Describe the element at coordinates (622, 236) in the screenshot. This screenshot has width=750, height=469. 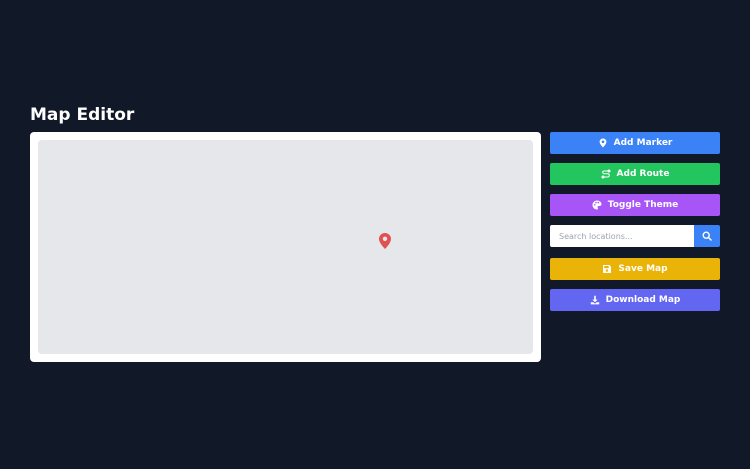
I see `search-input` at that location.